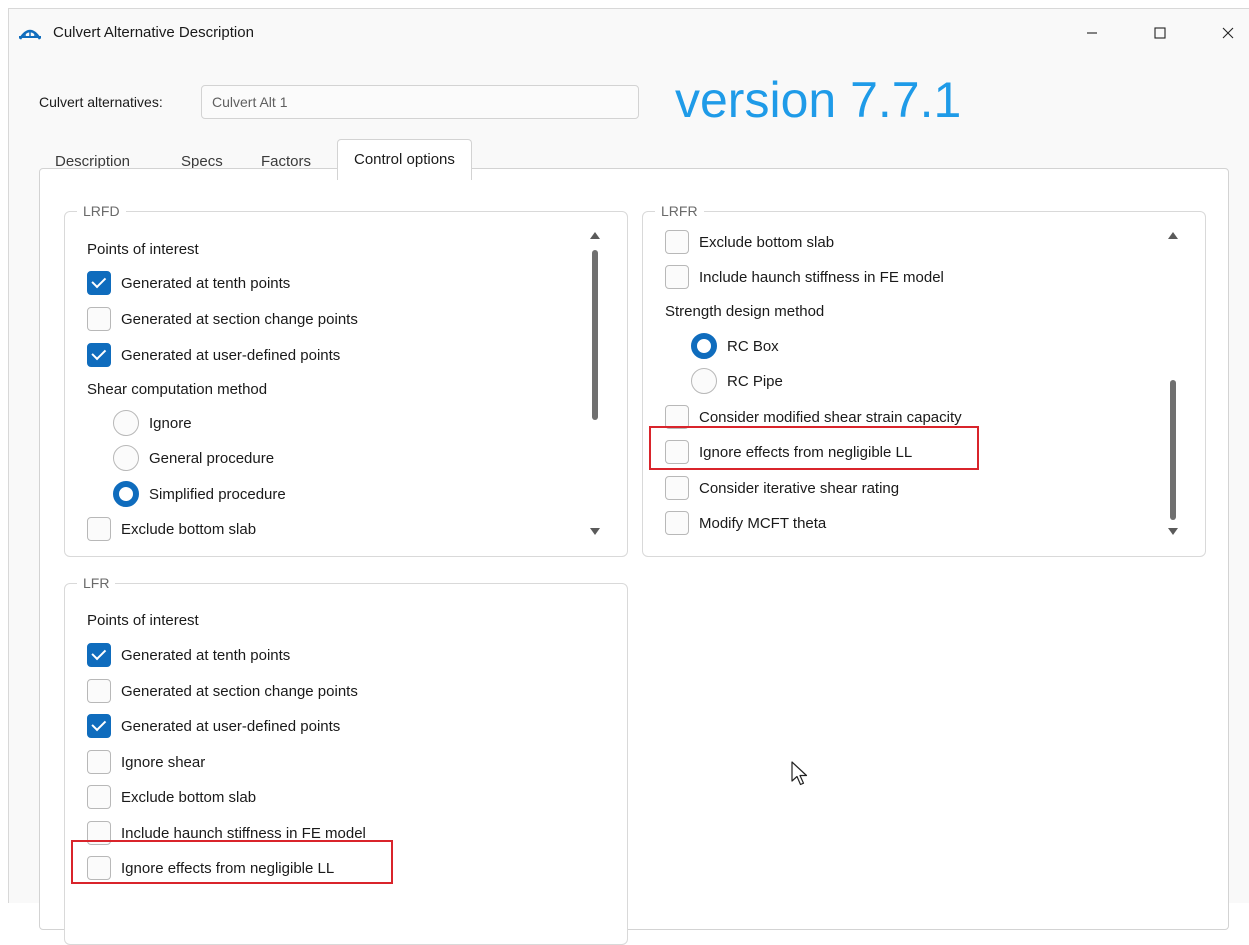  Describe the element at coordinates (188, 283) in the screenshot. I see `lrfd-tenth-points: Generated at tenth points` at that location.